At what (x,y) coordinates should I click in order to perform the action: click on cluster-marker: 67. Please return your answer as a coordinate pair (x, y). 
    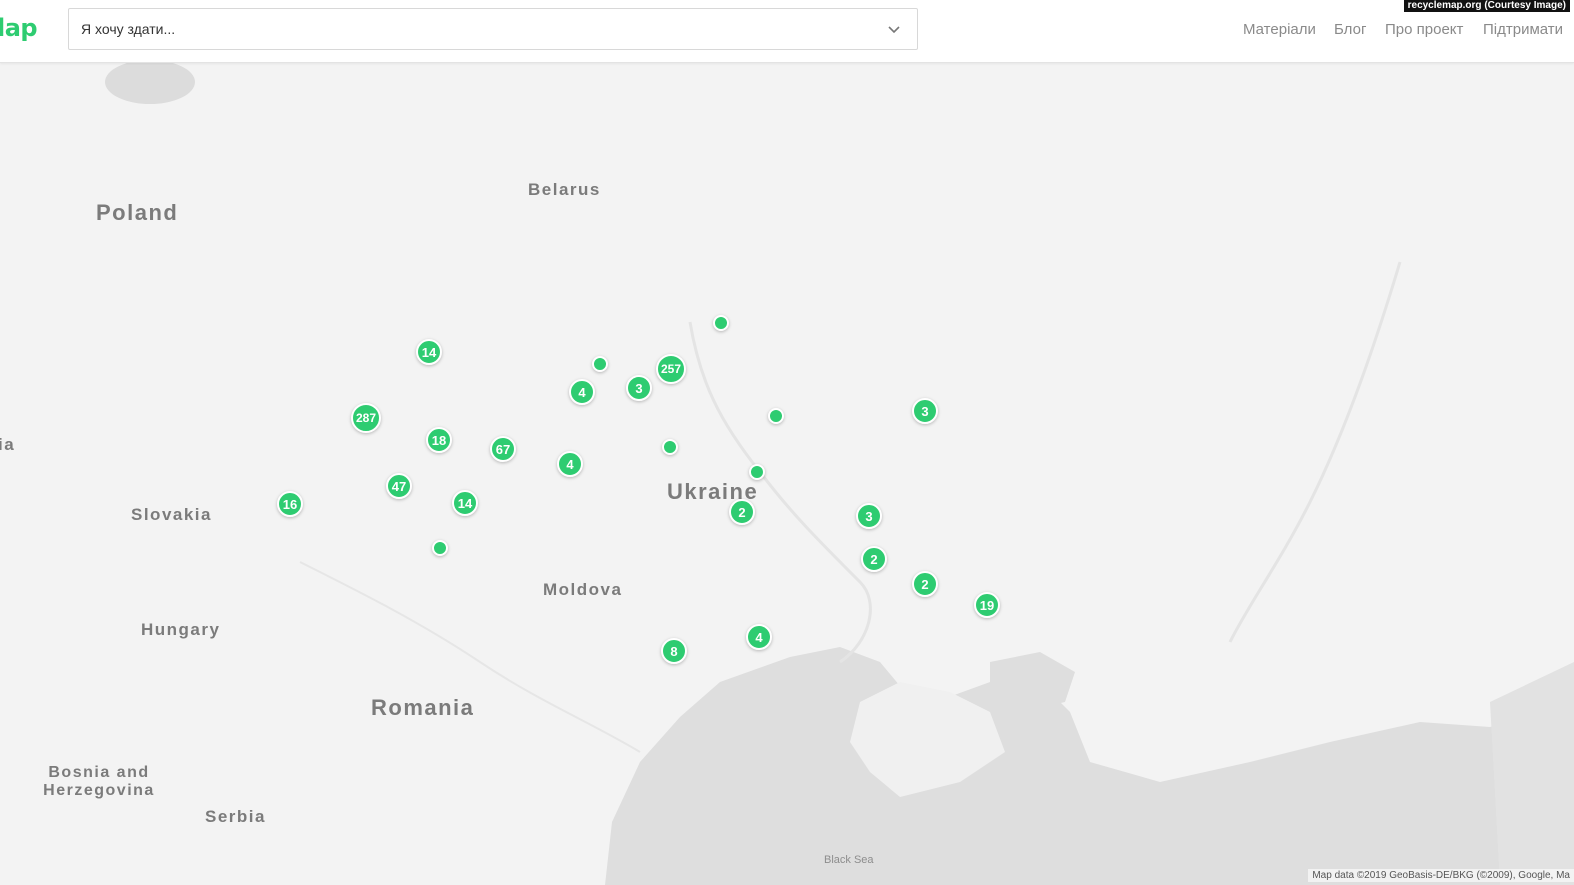
    Looking at the image, I should click on (503, 449).